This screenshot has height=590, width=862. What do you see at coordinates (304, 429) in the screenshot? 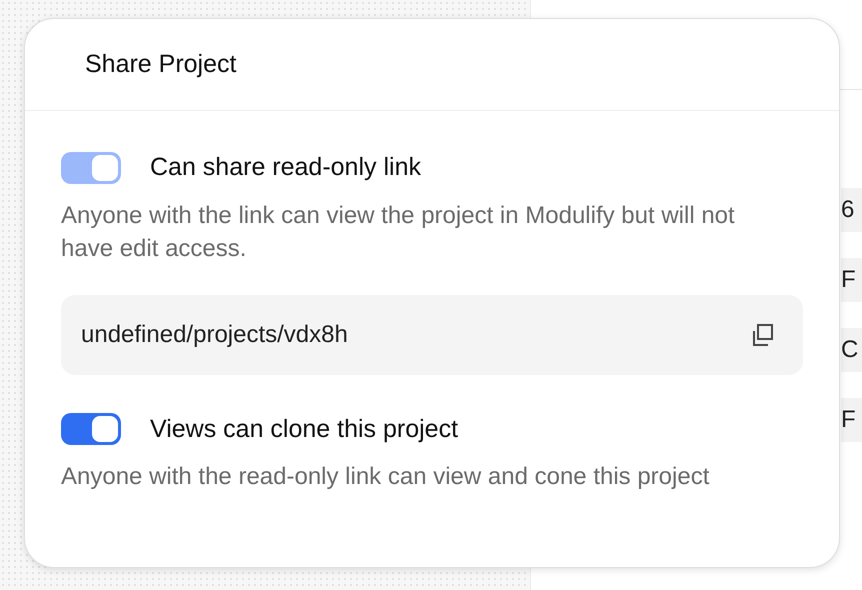
I see `option-label: Views can clone this project` at bounding box center [304, 429].